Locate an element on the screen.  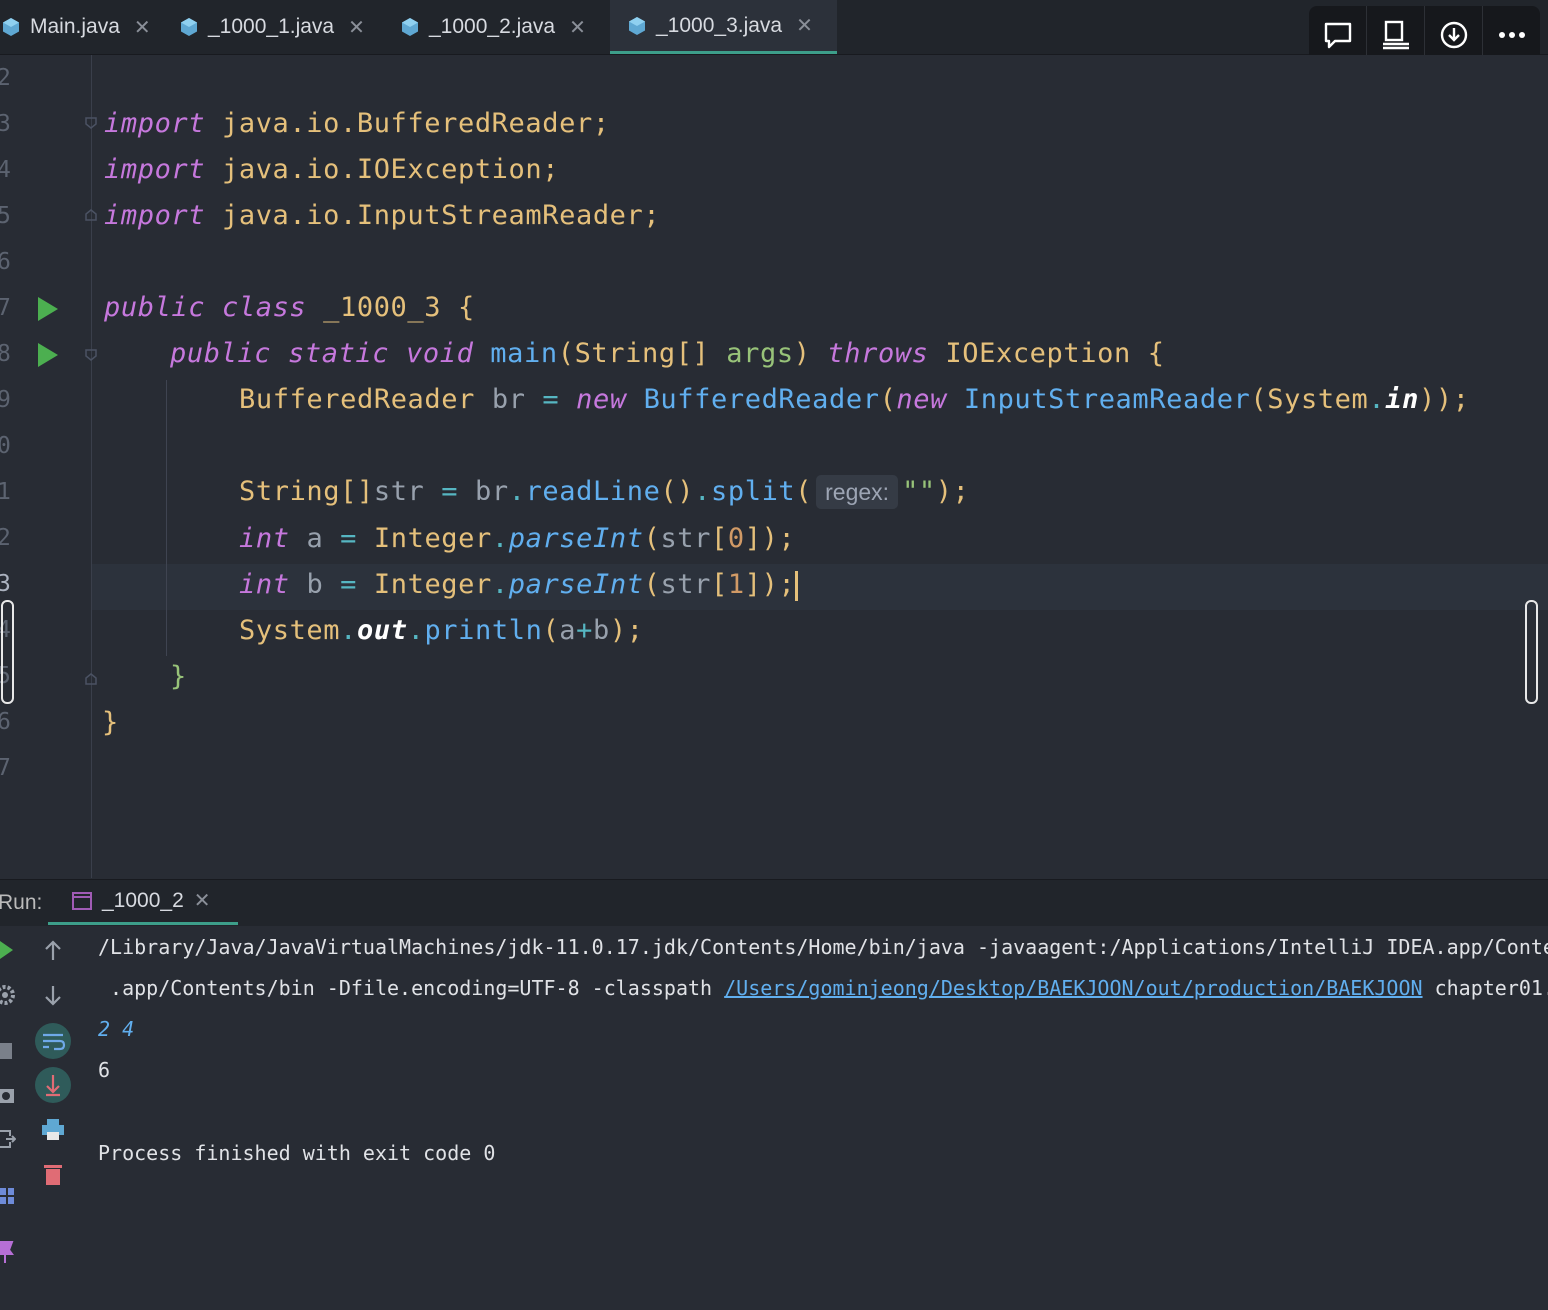
run-tab-1000-2: _1000_2 ✕ is located at coordinates (143, 902).